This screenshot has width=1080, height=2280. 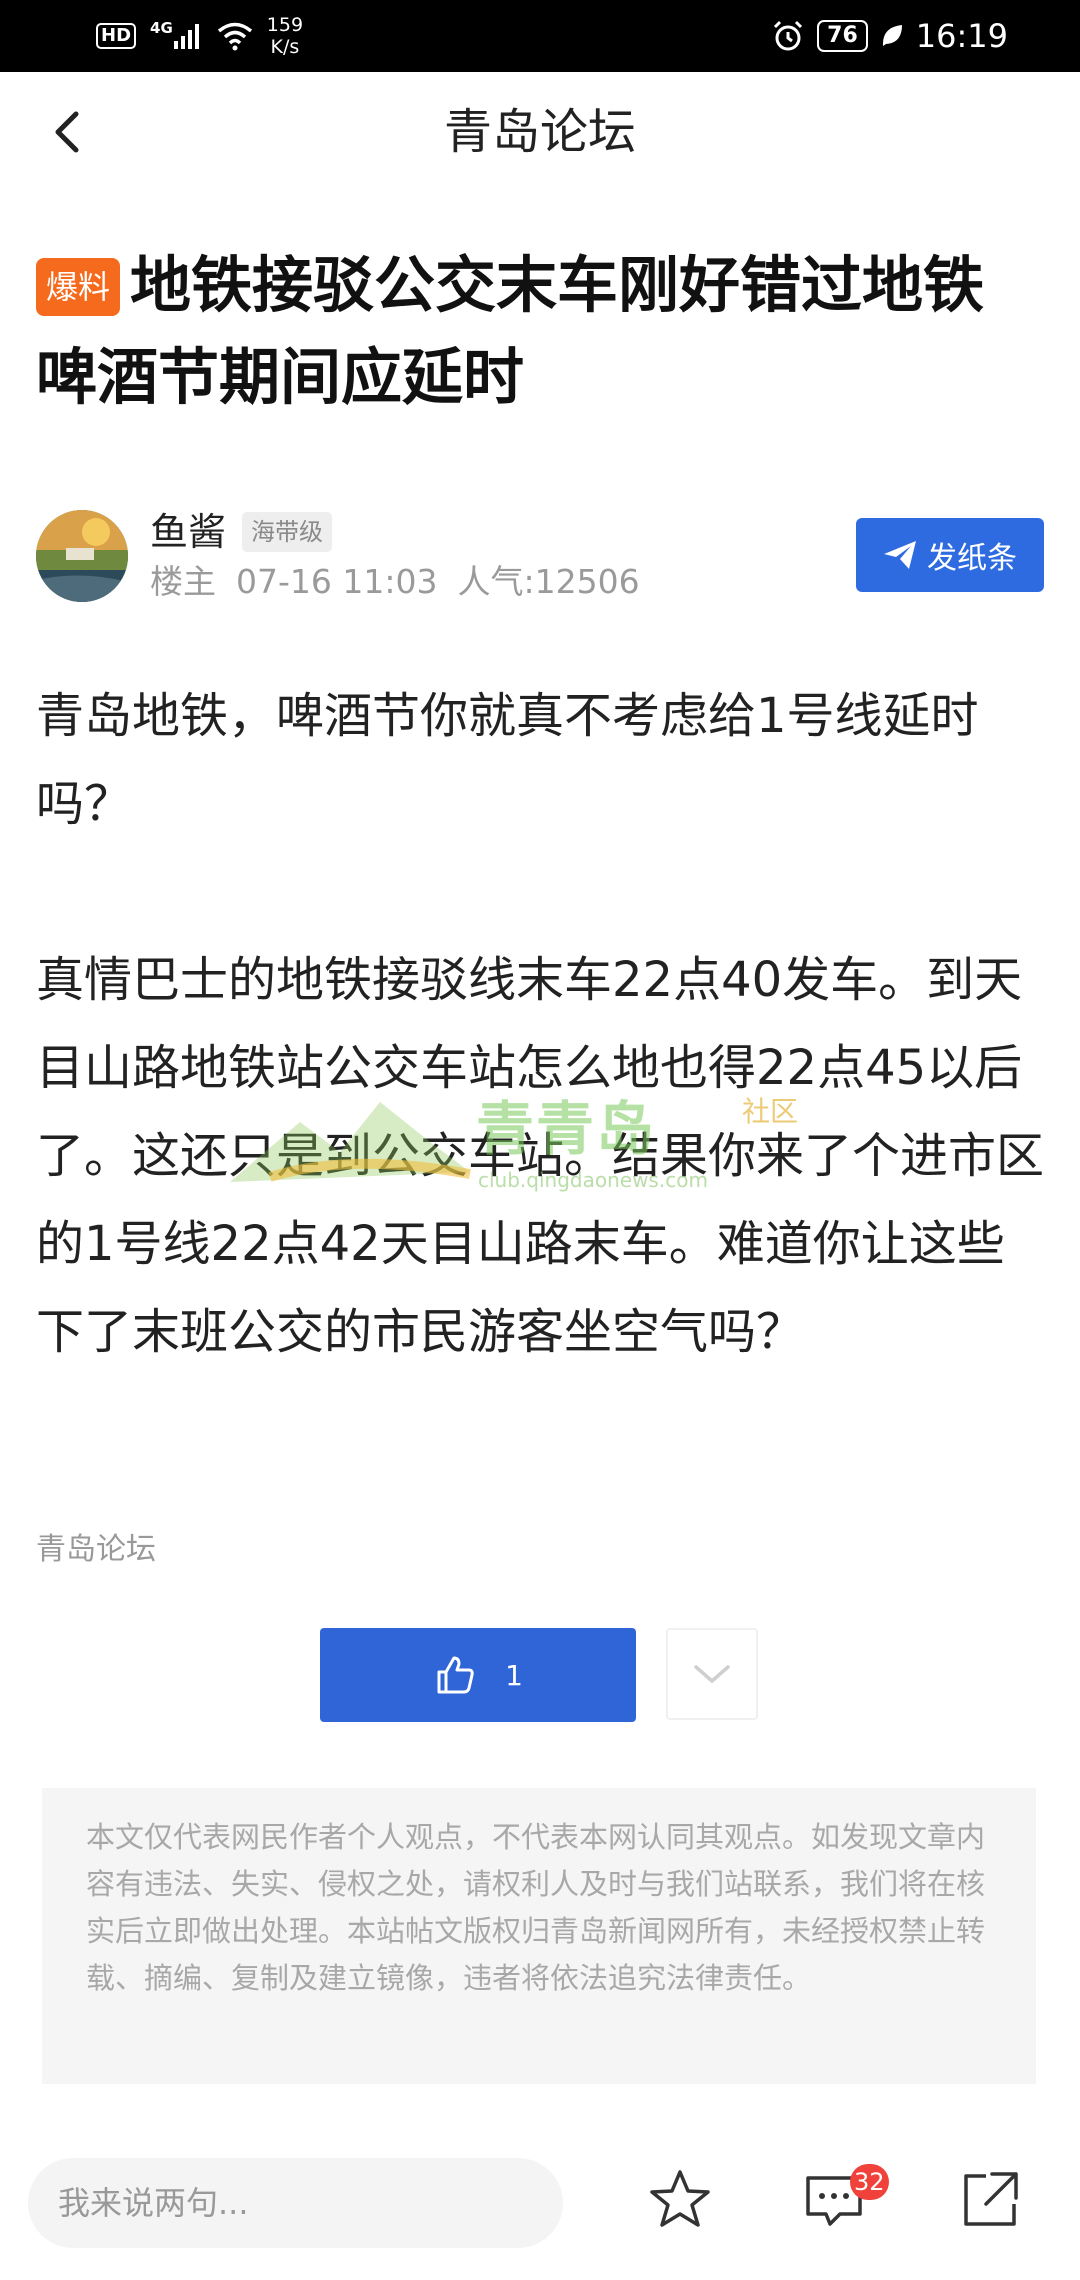 I want to click on like-button: 1, so click(x=478, y=1675).